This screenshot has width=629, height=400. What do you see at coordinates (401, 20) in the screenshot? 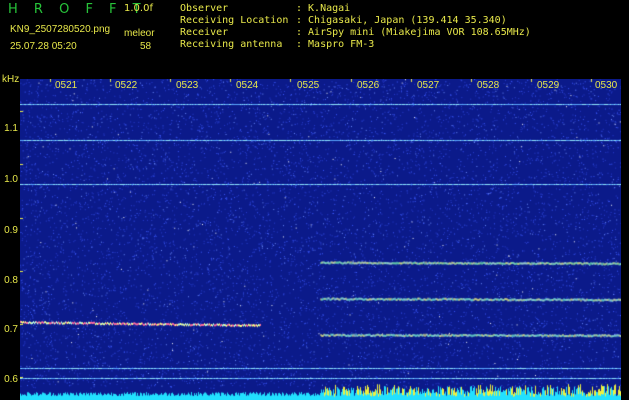
I see `info-value-location: : Chigasaki, Japan (139.414 35.340)` at bounding box center [401, 20].